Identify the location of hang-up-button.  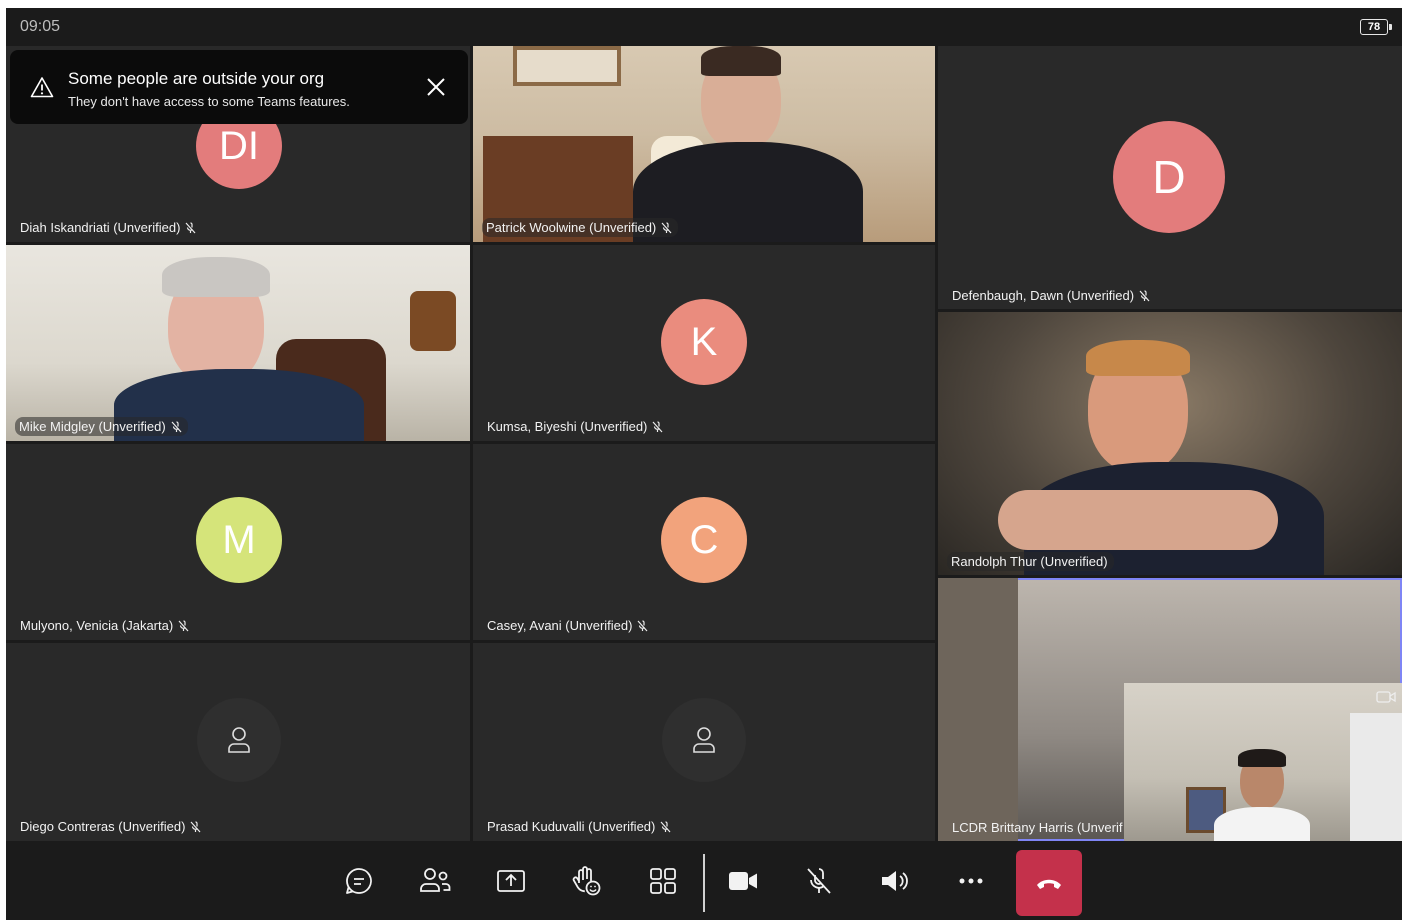
(1049, 883).